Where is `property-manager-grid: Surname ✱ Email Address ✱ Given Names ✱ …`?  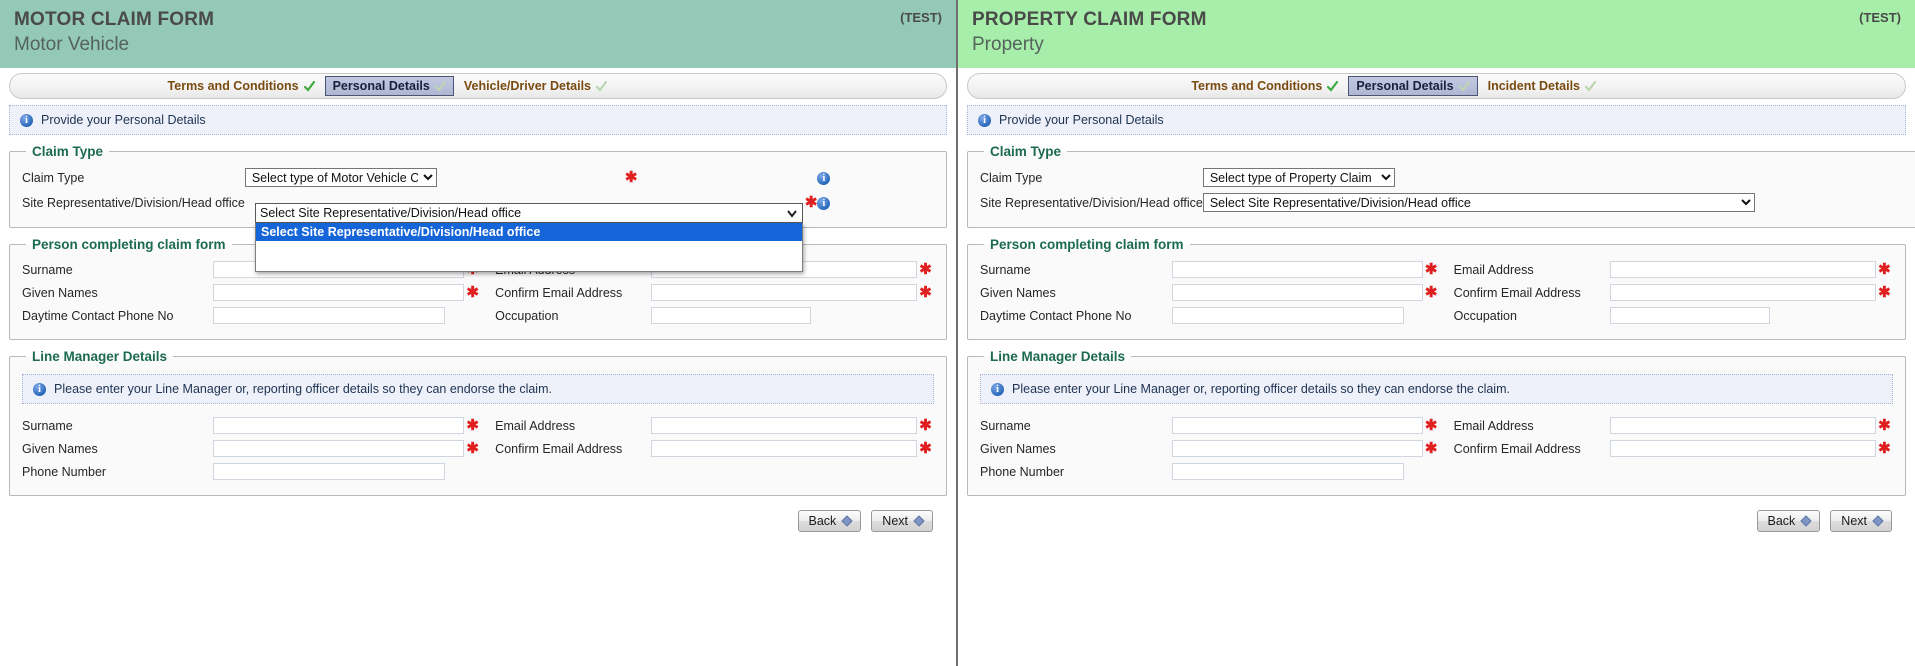
property-manager-grid: Surname ✱ Email Address ✱ Given Names ✱ … is located at coordinates (1436, 448).